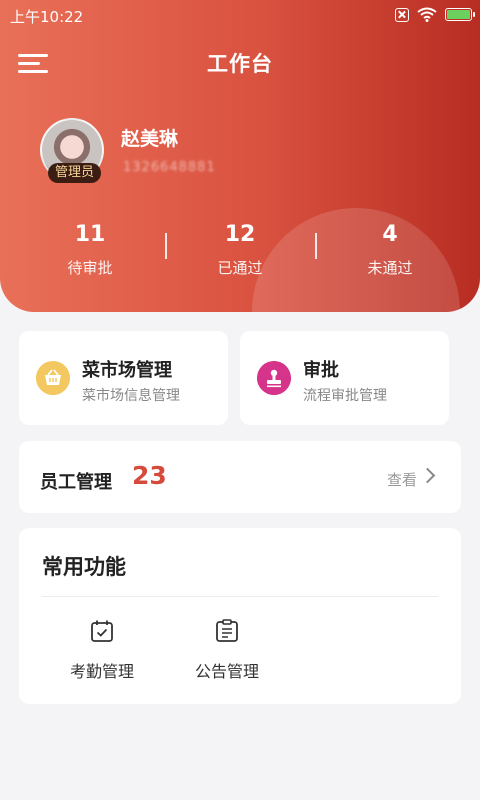 The width and height of the screenshot is (480, 800). What do you see at coordinates (227, 650) in the screenshot?
I see `notice-management-item: 公告管理` at bounding box center [227, 650].